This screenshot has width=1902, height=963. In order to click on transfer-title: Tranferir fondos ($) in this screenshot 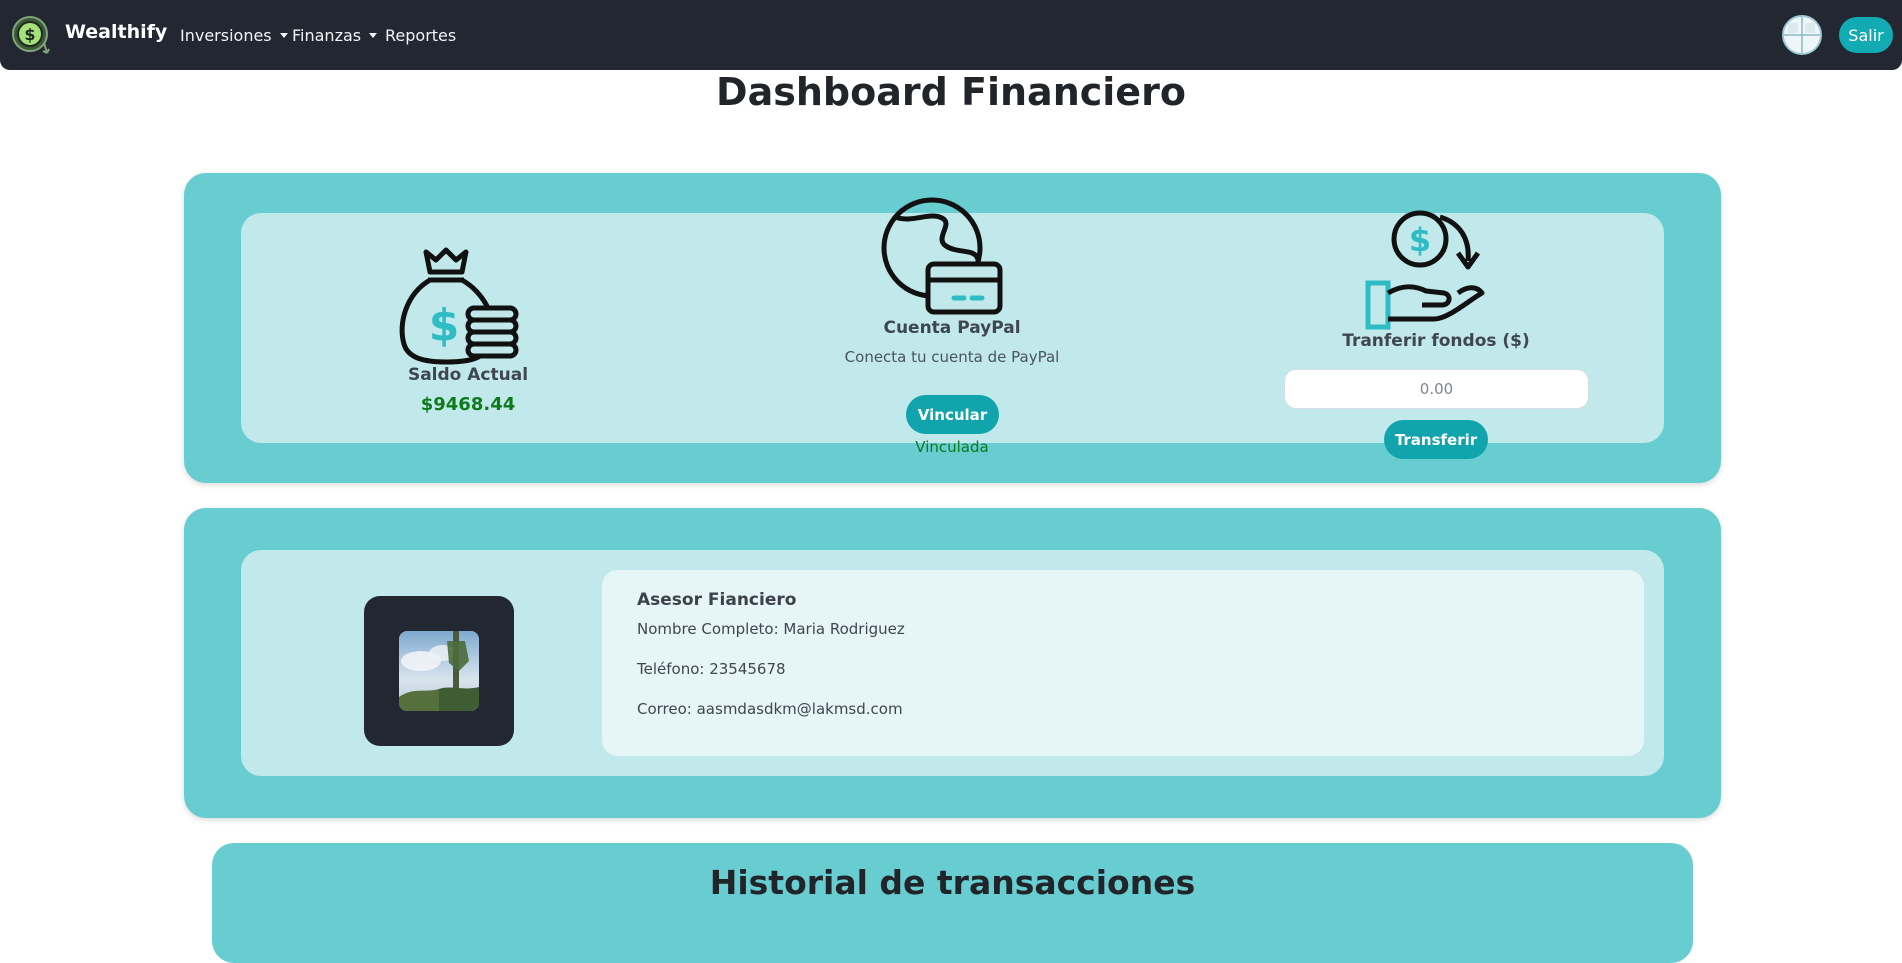, I will do `click(1436, 341)`.